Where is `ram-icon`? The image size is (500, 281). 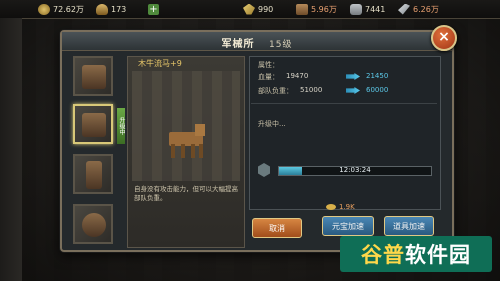 ram-icon is located at coordinates (94, 225).